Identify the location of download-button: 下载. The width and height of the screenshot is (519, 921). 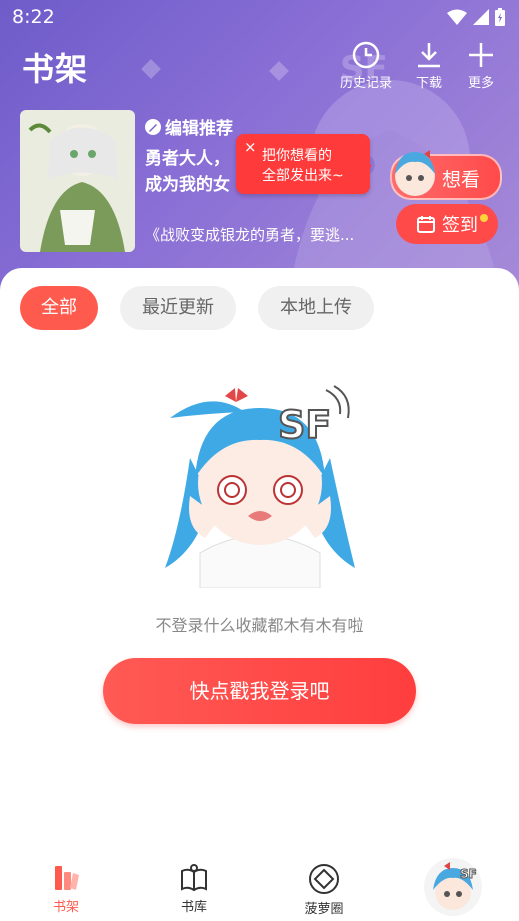
(429, 65).